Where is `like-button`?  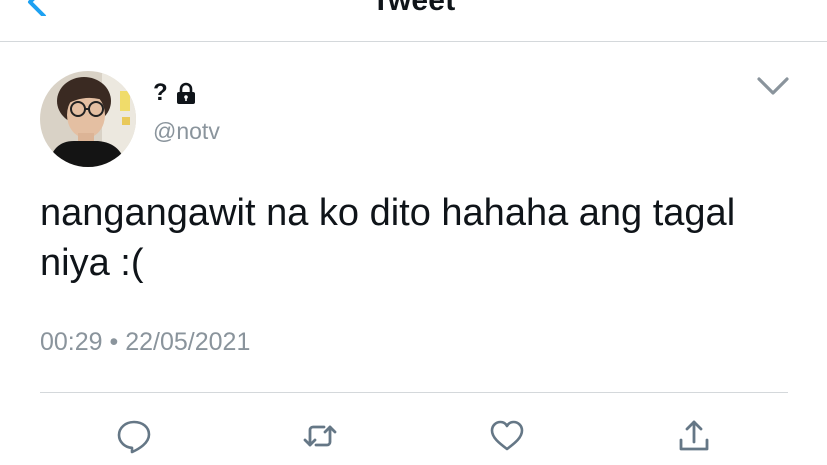 like-button is located at coordinates (507, 436).